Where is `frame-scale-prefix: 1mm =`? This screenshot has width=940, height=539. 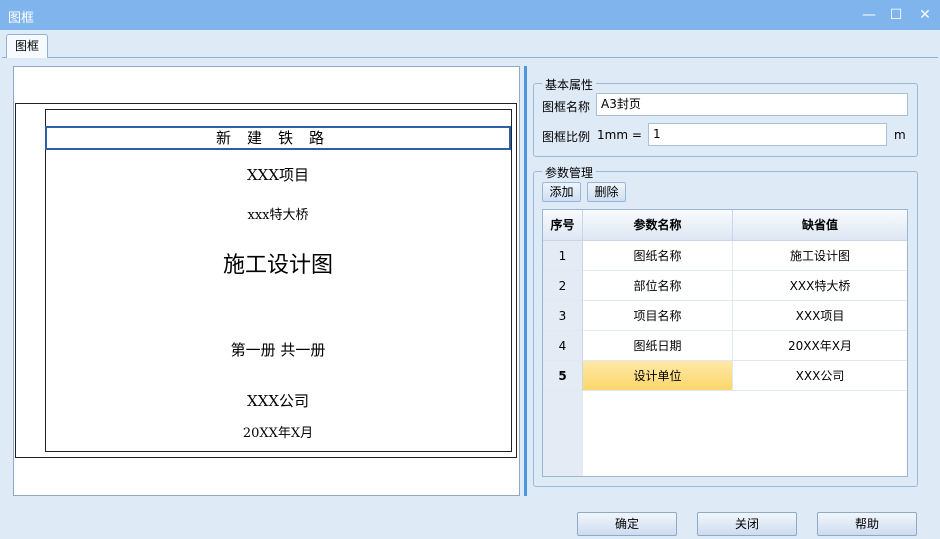
frame-scale-prefix: 1mm = is located at coordinates (619, 135).